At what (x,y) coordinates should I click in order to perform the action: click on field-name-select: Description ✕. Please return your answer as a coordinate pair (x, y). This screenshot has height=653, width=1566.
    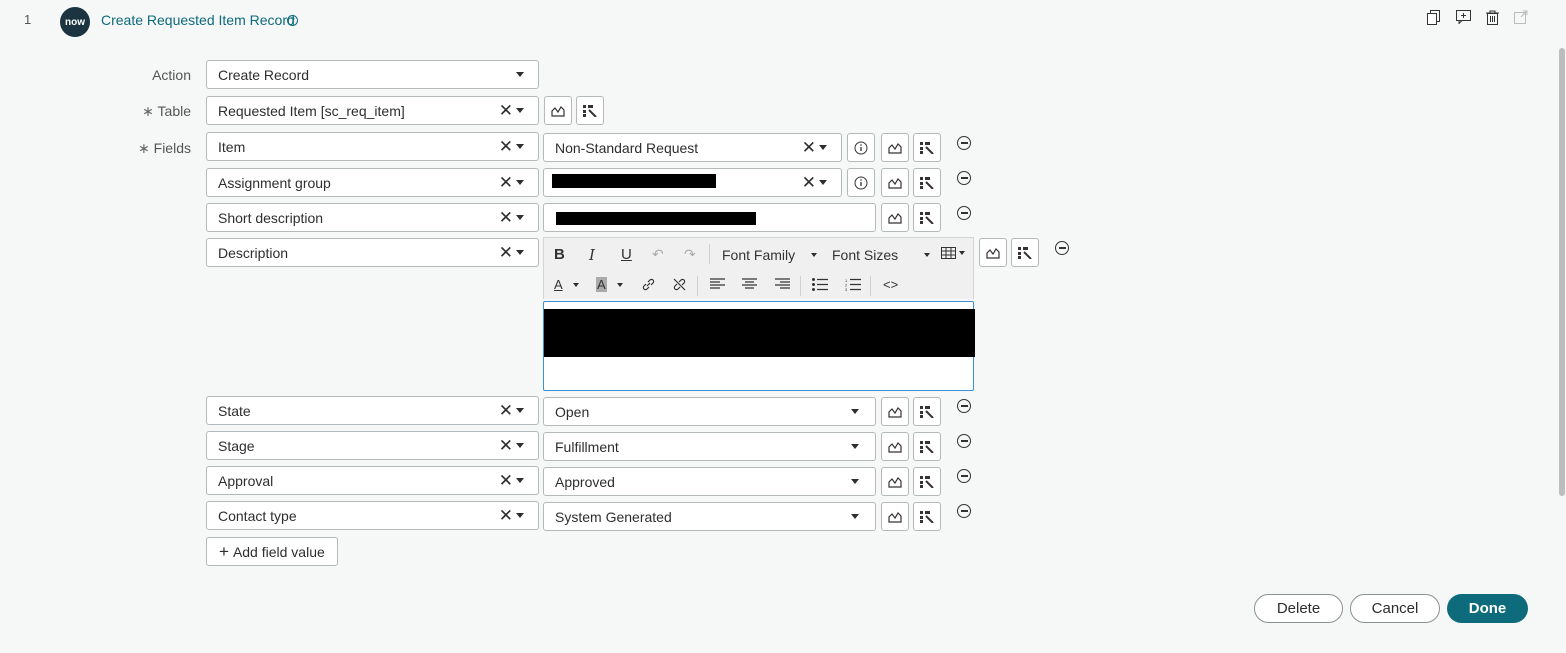
    Looking at the image, I should click on (372, 252).